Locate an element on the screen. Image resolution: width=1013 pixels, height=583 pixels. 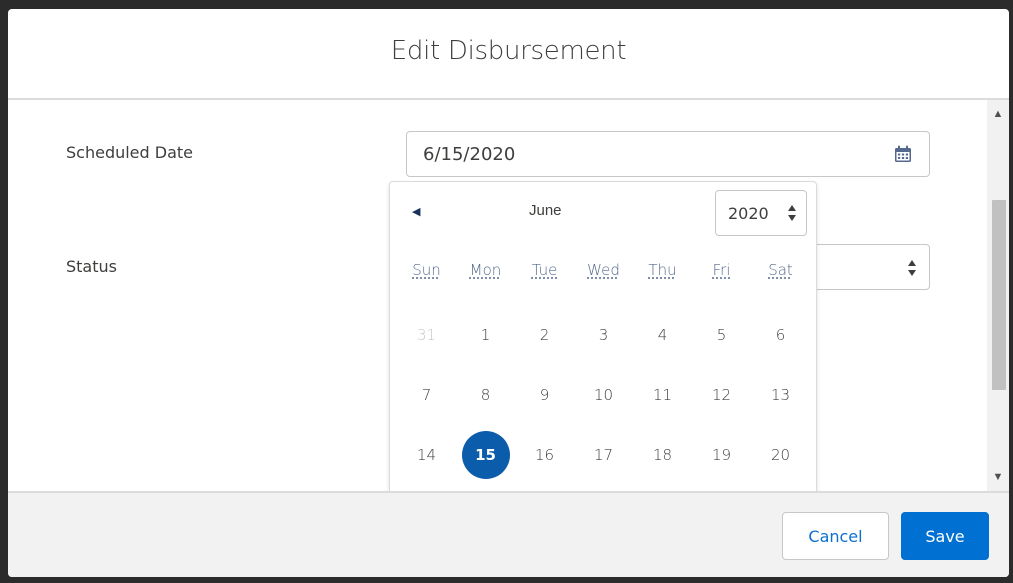
calendar-day: 10 is located at coordinates (603, 395).